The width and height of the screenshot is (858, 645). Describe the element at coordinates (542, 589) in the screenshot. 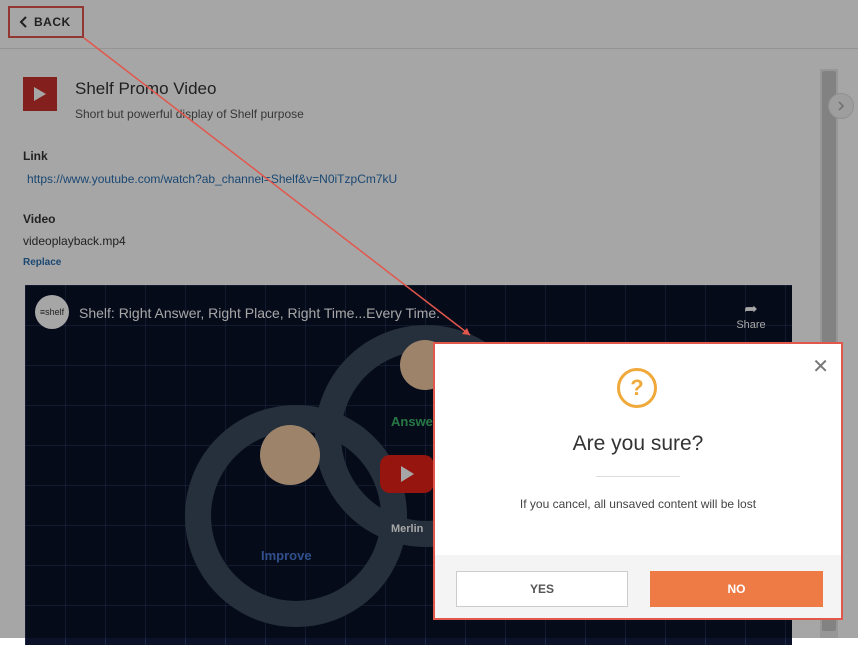

I see `yes-button: YES` at that location.